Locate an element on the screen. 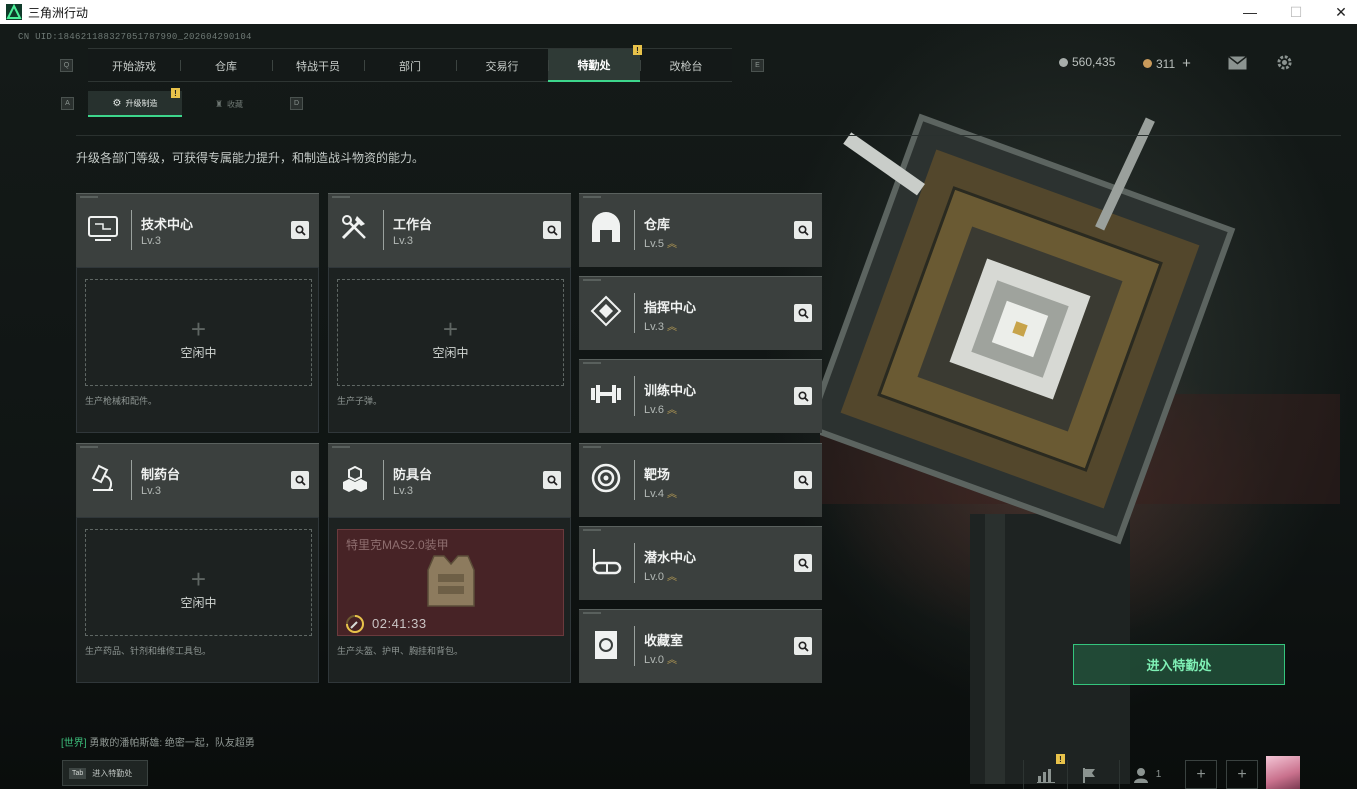 Image resolution: width=1357 pixels, height=789 pixels. department-name: 指挥中心 is located at coordinates (670, 307).